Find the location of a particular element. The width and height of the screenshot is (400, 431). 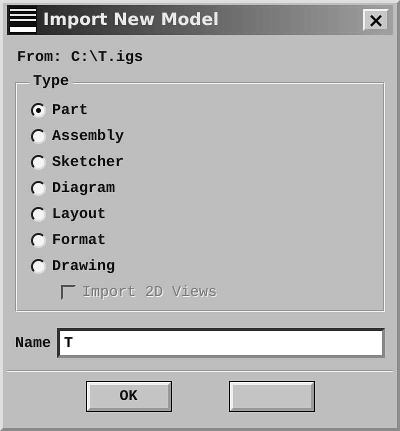

radio-label: Part is located at coordinates (70, 110).